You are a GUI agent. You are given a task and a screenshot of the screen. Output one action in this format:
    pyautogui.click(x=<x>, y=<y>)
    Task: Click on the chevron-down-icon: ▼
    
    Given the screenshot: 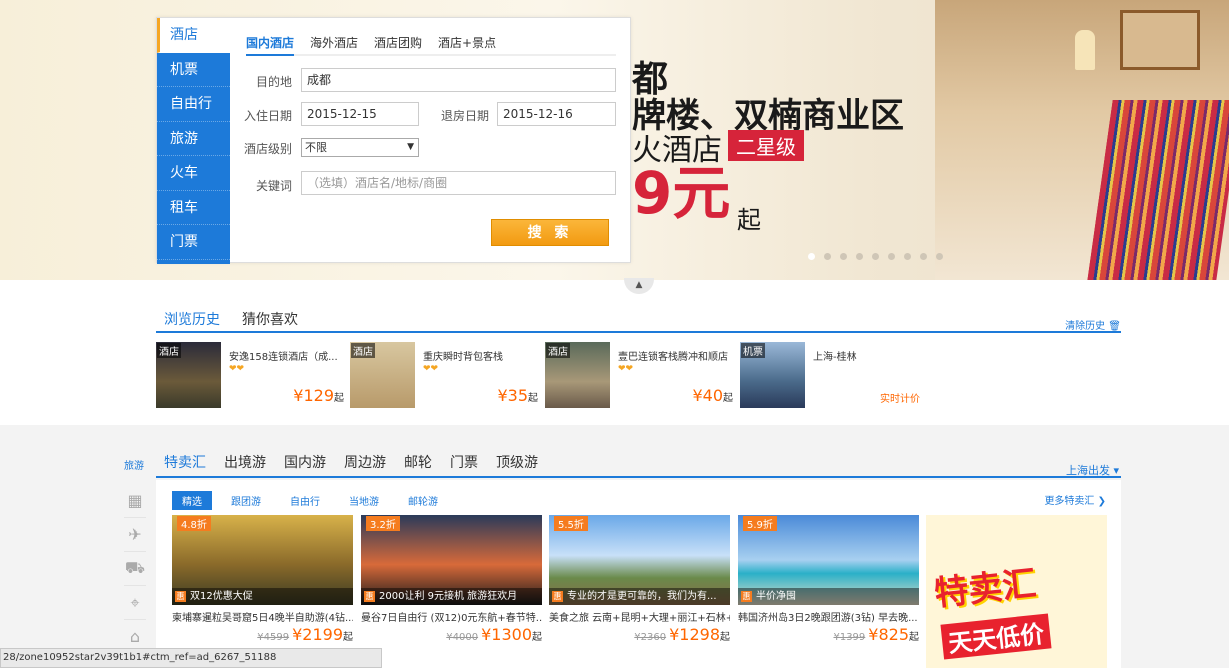 What is the action you would take?
    pyautogui.click(x=410, y=147)
    